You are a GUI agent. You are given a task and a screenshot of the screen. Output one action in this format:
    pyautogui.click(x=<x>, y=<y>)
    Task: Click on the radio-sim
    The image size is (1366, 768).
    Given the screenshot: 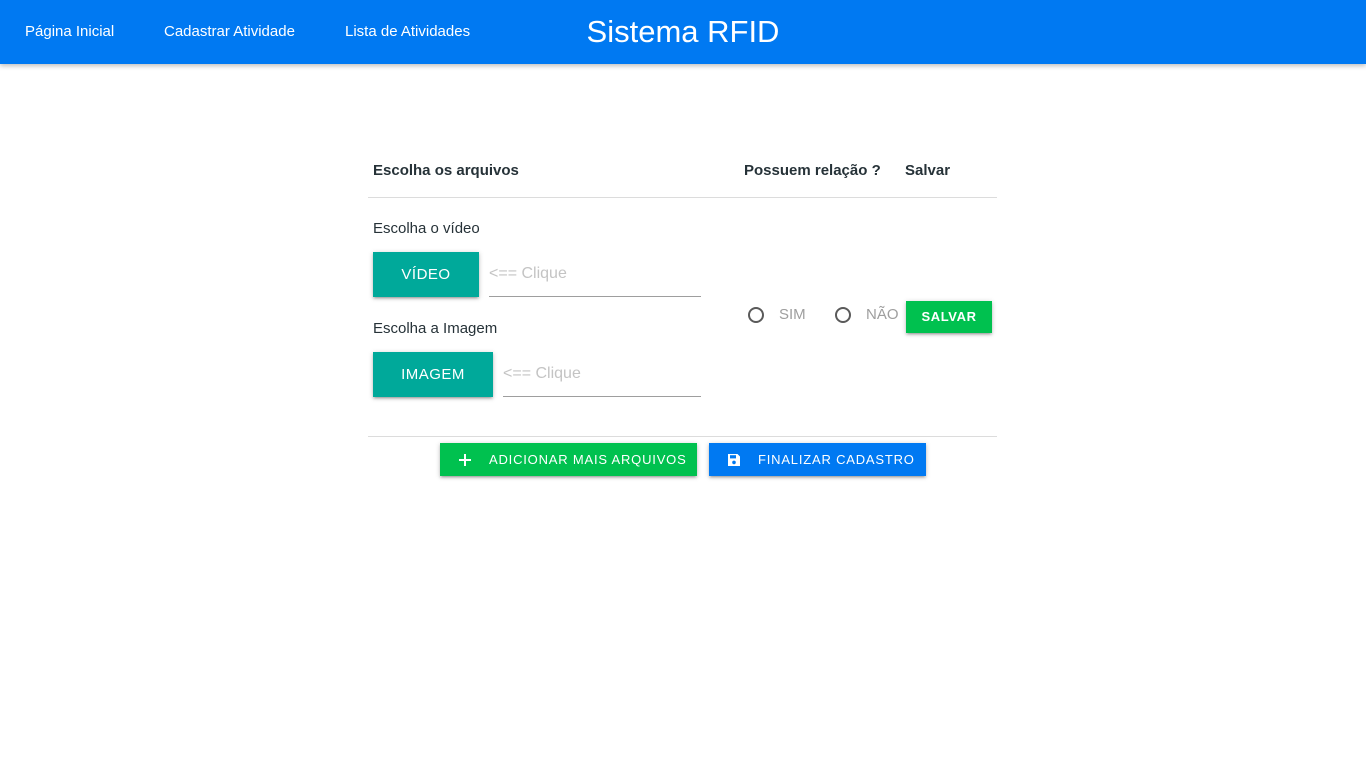 What is the action you would take?
    pyautogui.click(x=756, y=315)
    